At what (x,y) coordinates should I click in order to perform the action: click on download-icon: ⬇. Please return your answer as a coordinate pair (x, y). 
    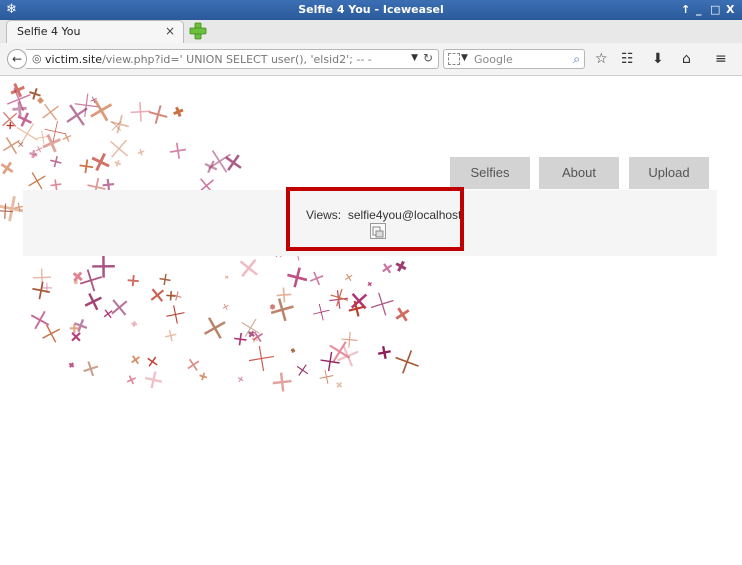
    Looking at the image, I should click on (658, 59).